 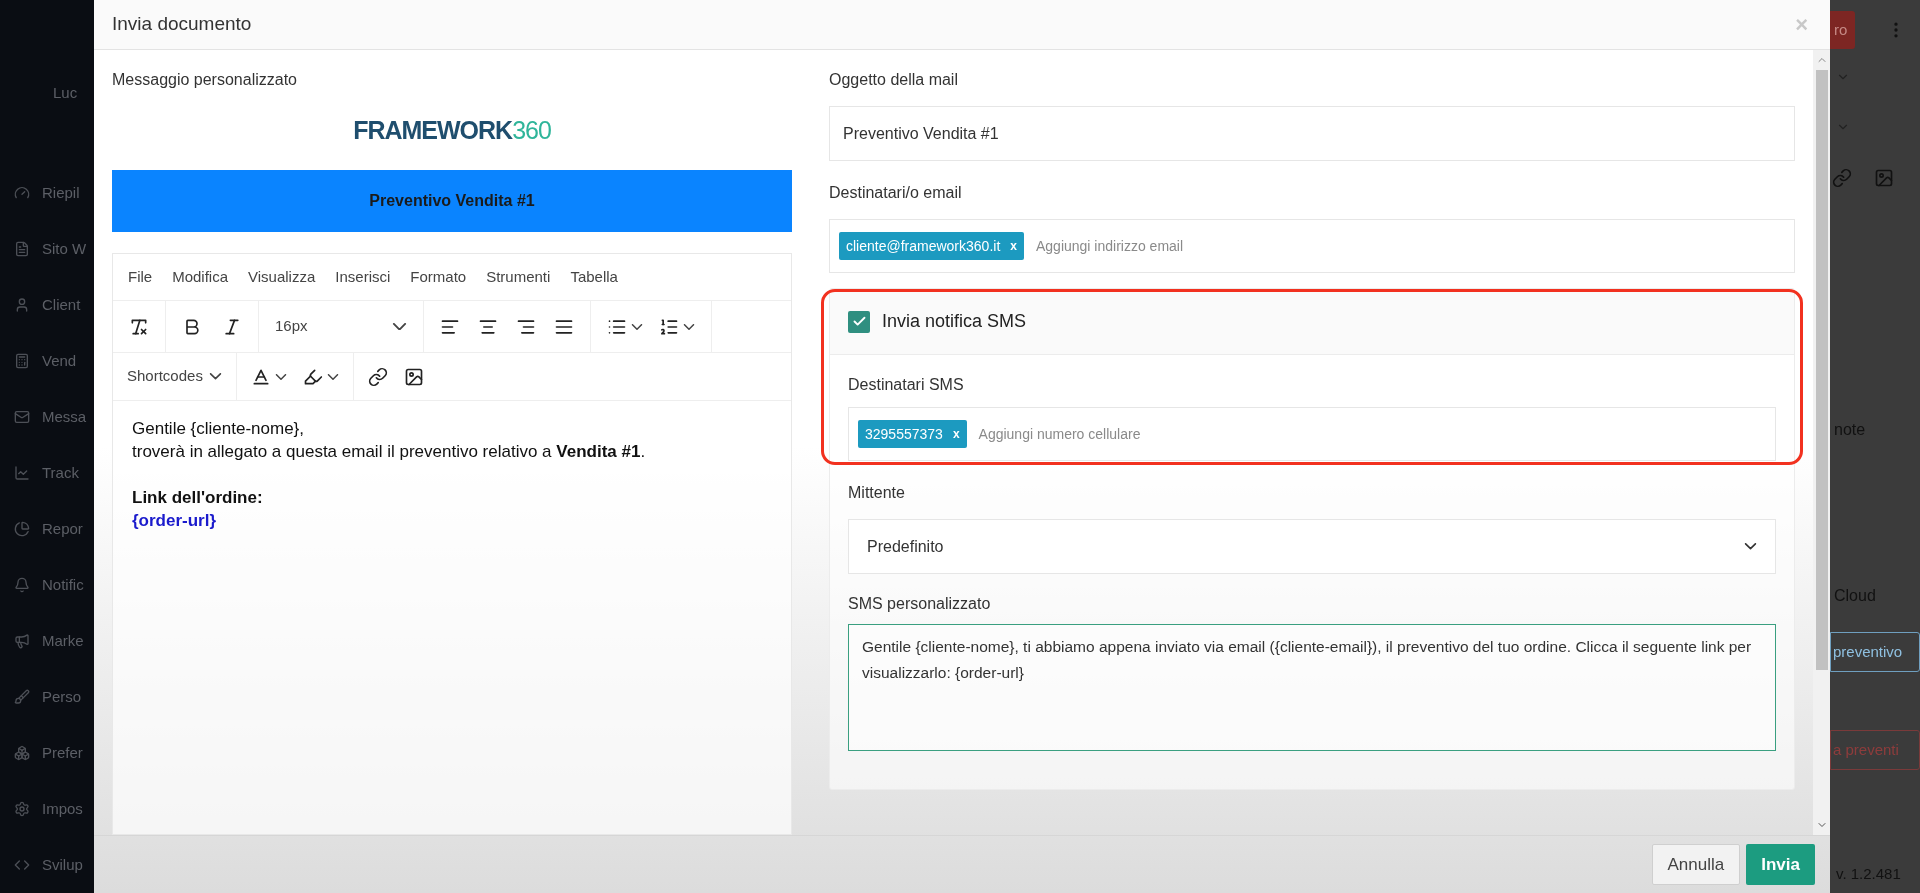 What do you see at coordinates (175, 376) in the screenshot?
I see `shortcodes-dropdown: Shortcodes` at bounding box center [175, 376].